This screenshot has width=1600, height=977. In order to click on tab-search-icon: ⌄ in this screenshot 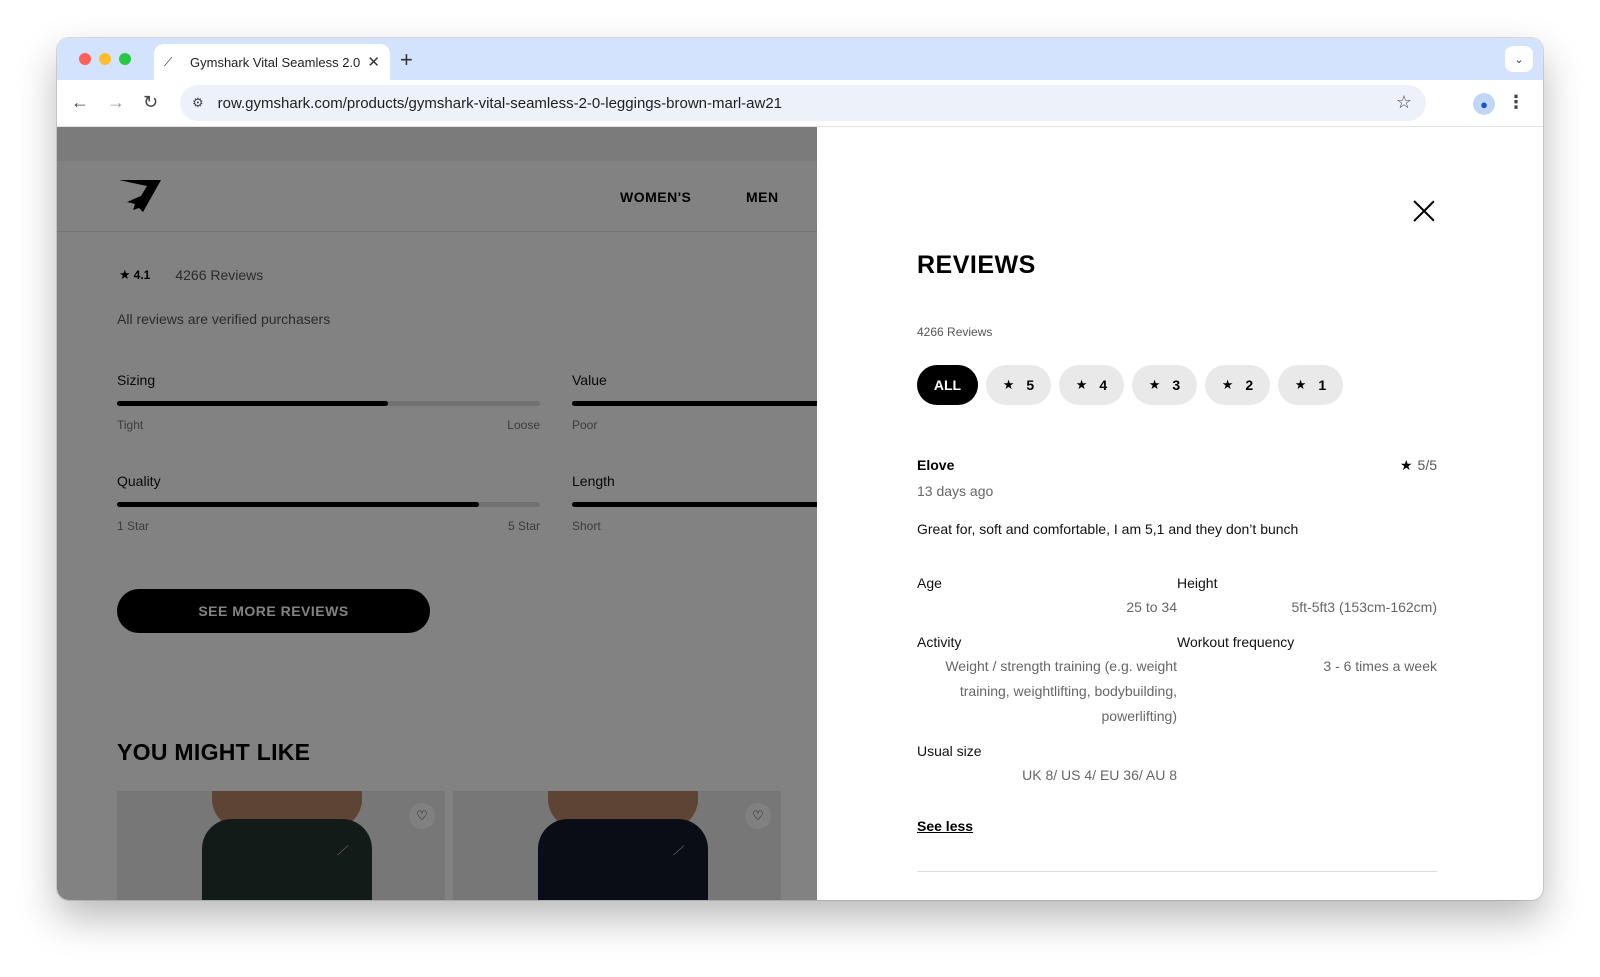, I will do `click(1519, 59)`.